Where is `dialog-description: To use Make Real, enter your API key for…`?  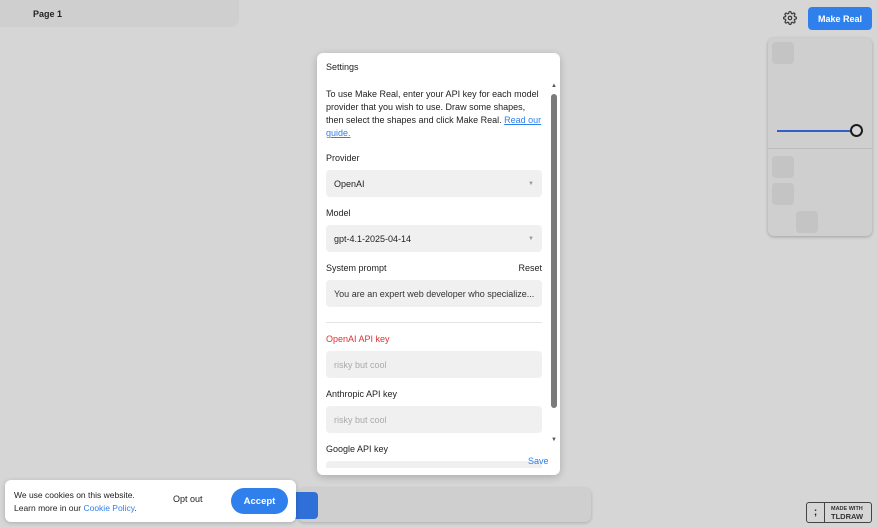 dialog-description: To use Make Real, enter your API key for… is located at coordinates (434, 113).